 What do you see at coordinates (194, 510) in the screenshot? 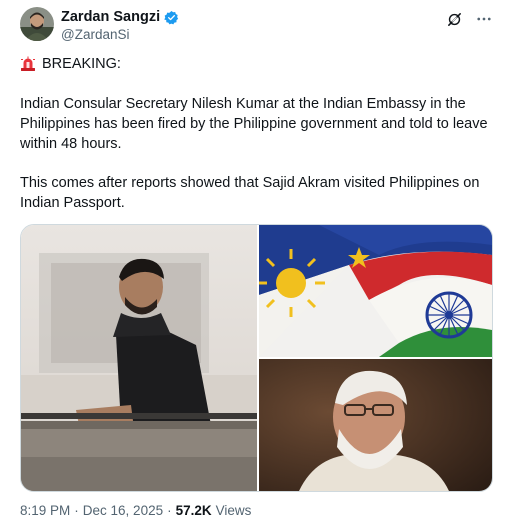
I see `views-count: 57.2K` at bounding box center [194, 510].